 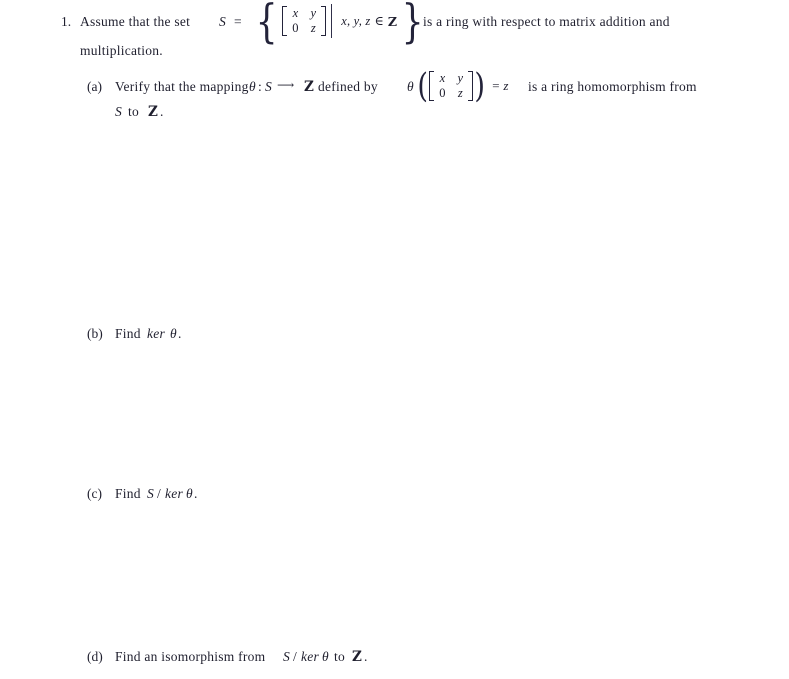 I want to click on part-d-quotient-numerator: S, so click(x=286, y=656).